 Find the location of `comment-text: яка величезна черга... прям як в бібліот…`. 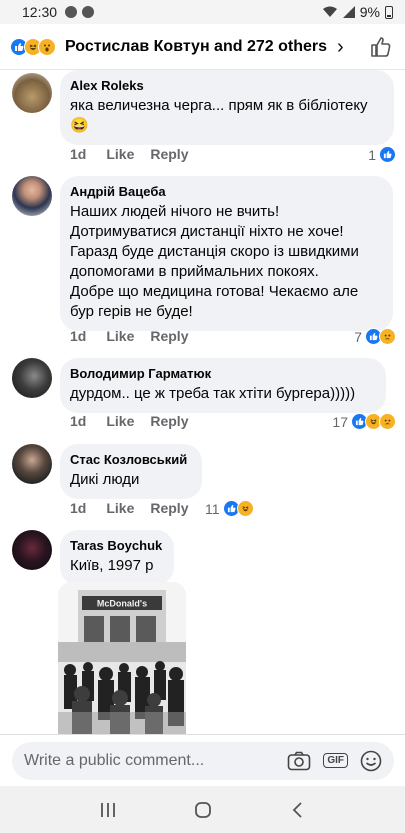

comment-text: яка величезна черга... прям як в бібліот… is located at coordinates (219, 115).